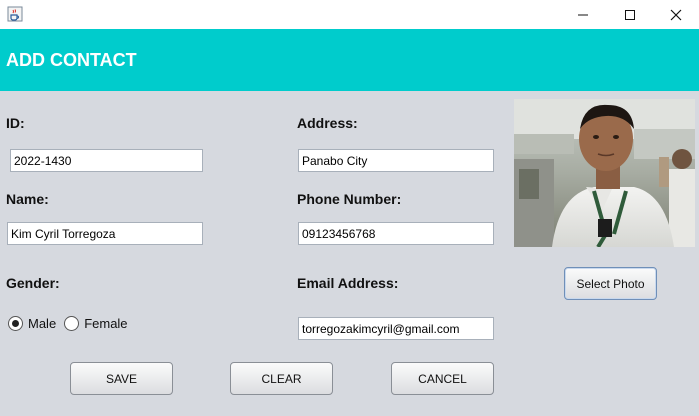  I want to click on gender-label: Gender:, so click(33, 283).